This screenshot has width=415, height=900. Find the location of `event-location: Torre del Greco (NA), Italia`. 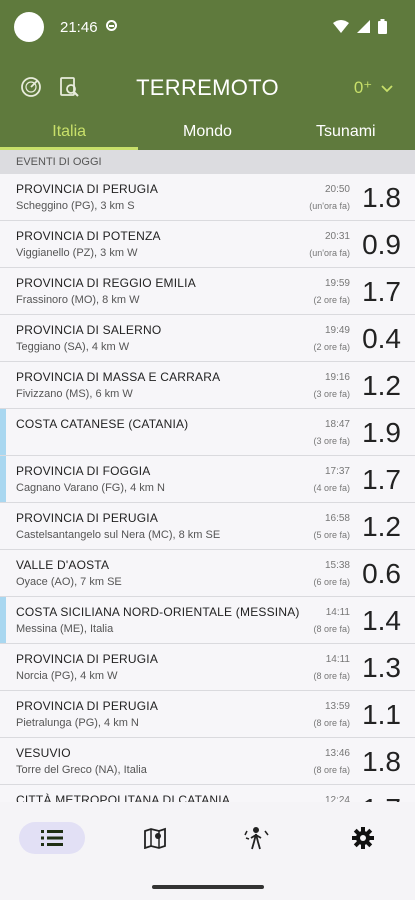

event-location: Torre del Greco (NA), Italia is located at coordinates (81, 770).